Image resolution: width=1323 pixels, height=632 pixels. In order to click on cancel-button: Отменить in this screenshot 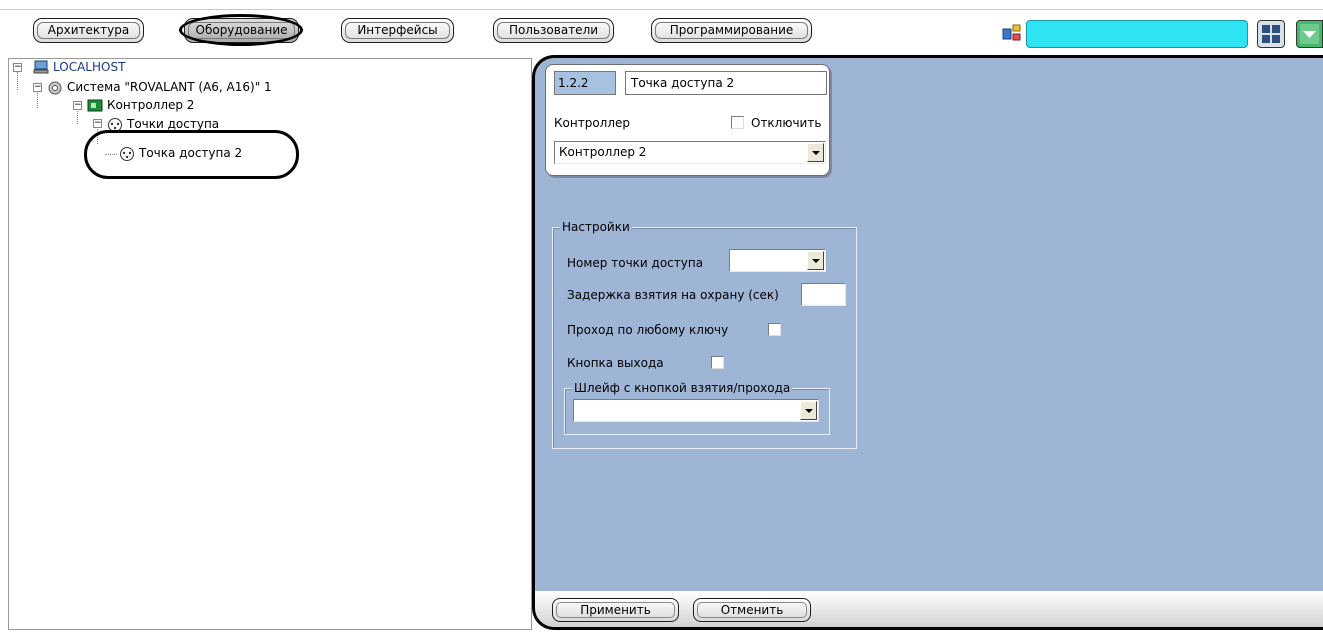, I will do `click(752, 610)`.